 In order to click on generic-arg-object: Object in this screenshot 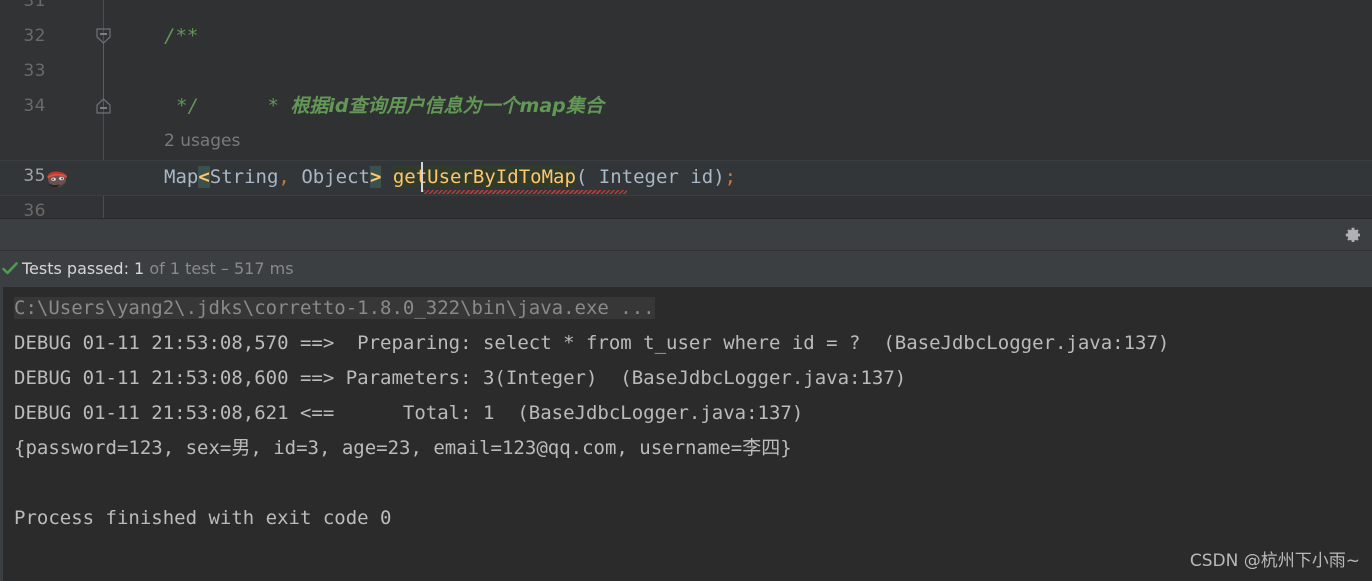, I will do `click(329, 177)`.